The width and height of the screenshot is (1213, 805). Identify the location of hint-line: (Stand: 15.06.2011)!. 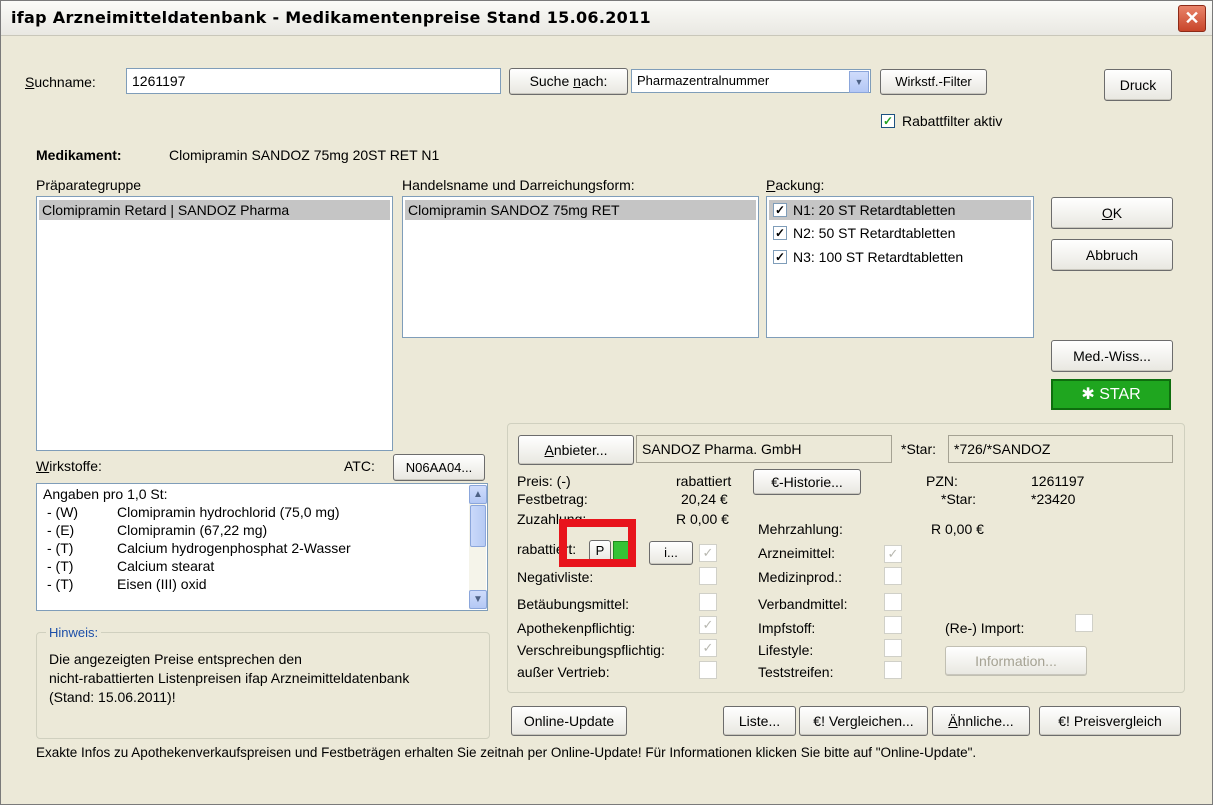
(112, 697).